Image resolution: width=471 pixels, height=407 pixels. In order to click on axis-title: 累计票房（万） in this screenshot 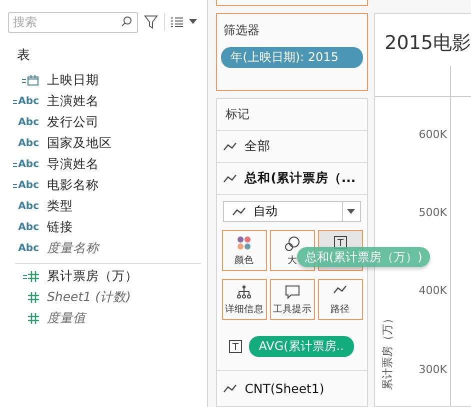, I will do `click(387, 351)`.